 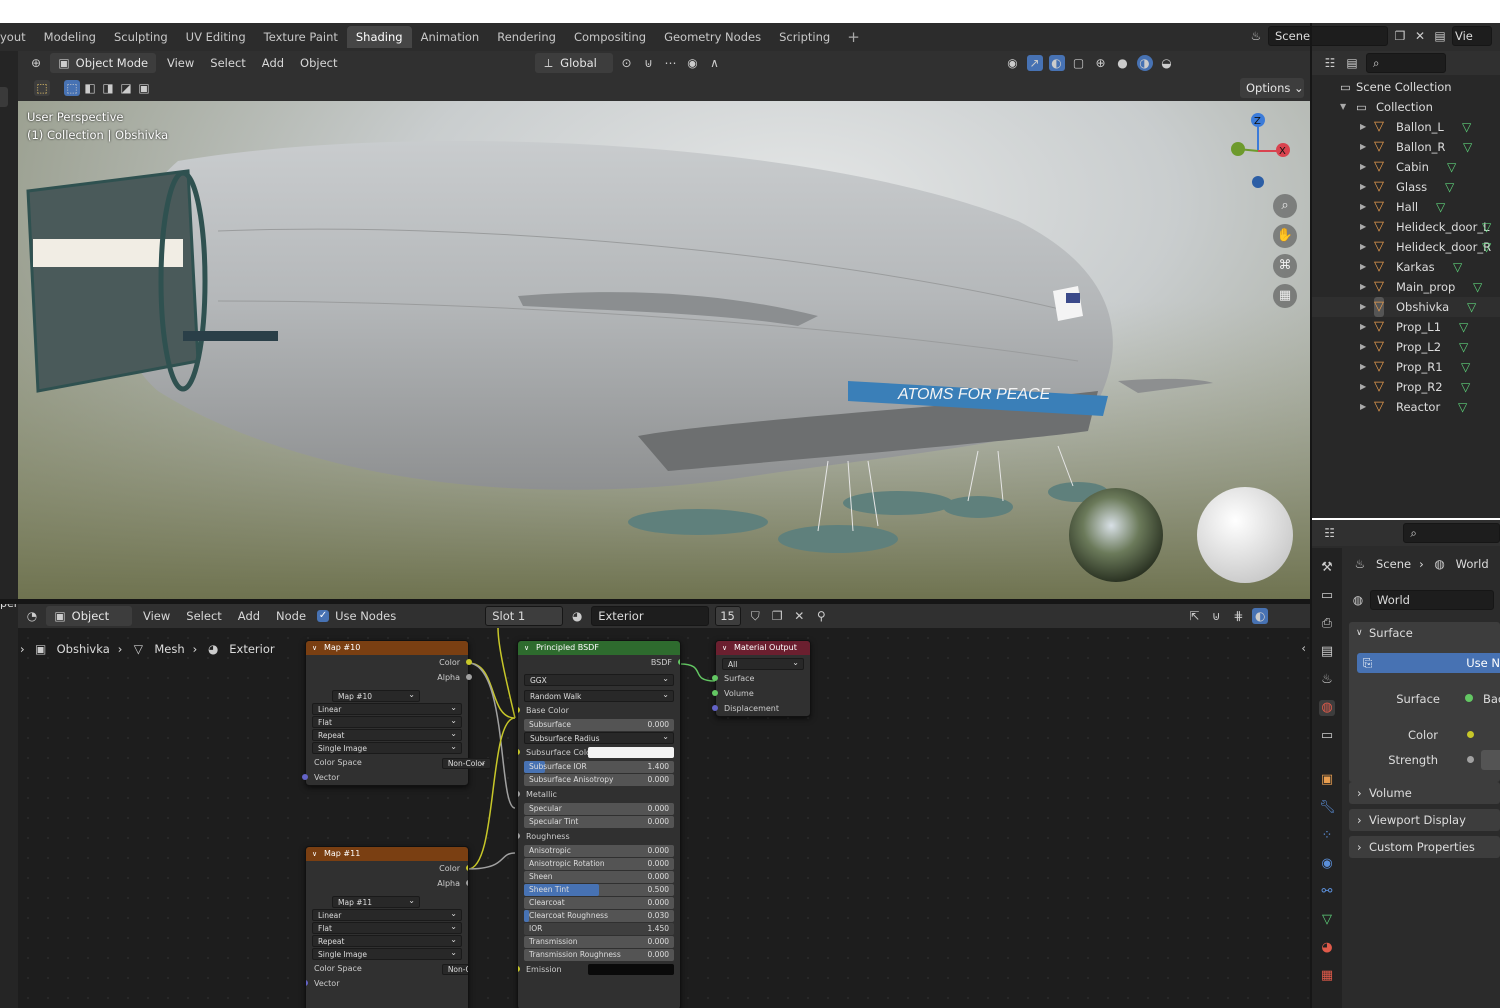 What do you see at coordinates (1328, 36) in the screenshot?
I see `scene-name-field: Scene` at bounding box center [1328, 36].